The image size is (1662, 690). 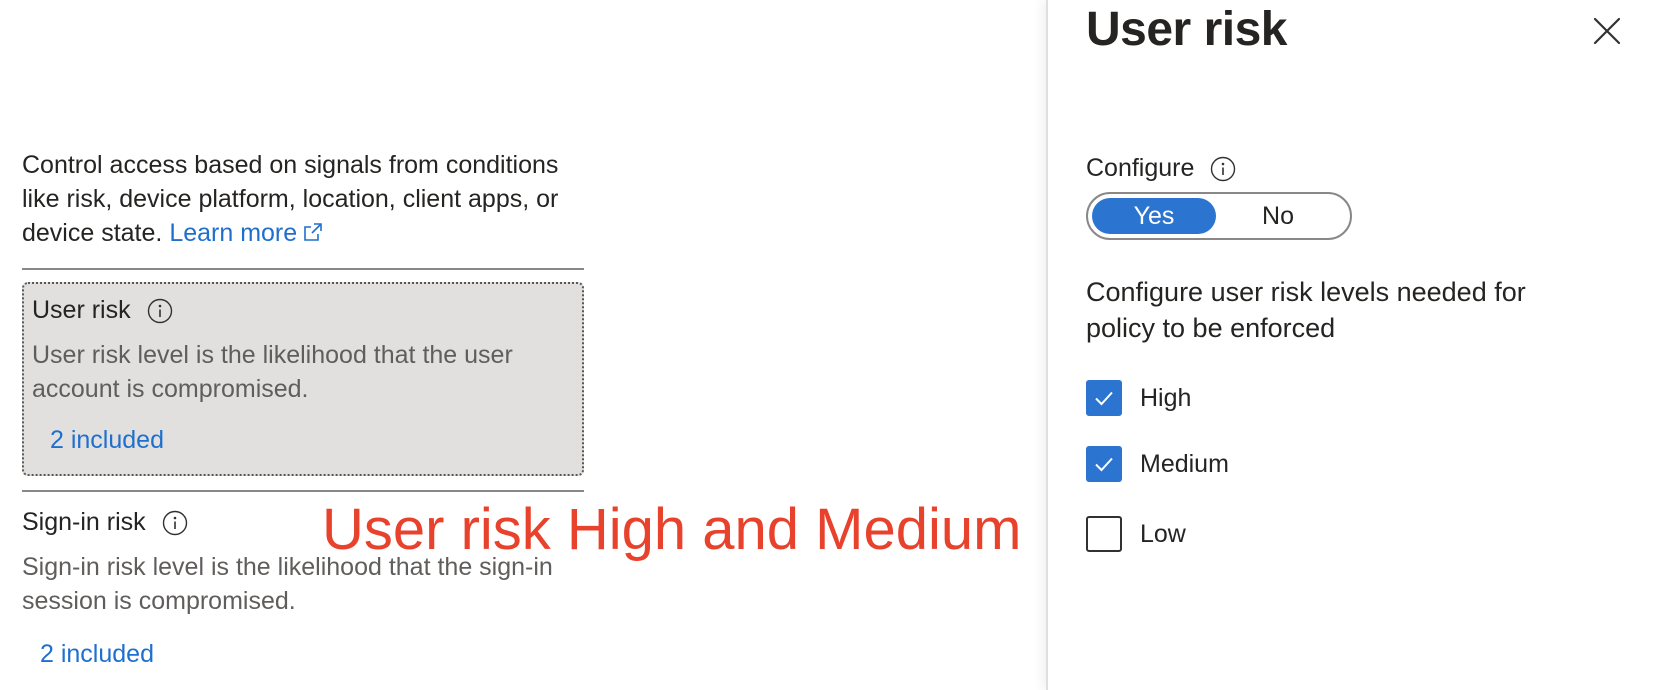 What do you see at coordinates (105, 522) in the screenshot?
I see `signin-risk-title: Sign-in risk` at bounding box center [105, 522].